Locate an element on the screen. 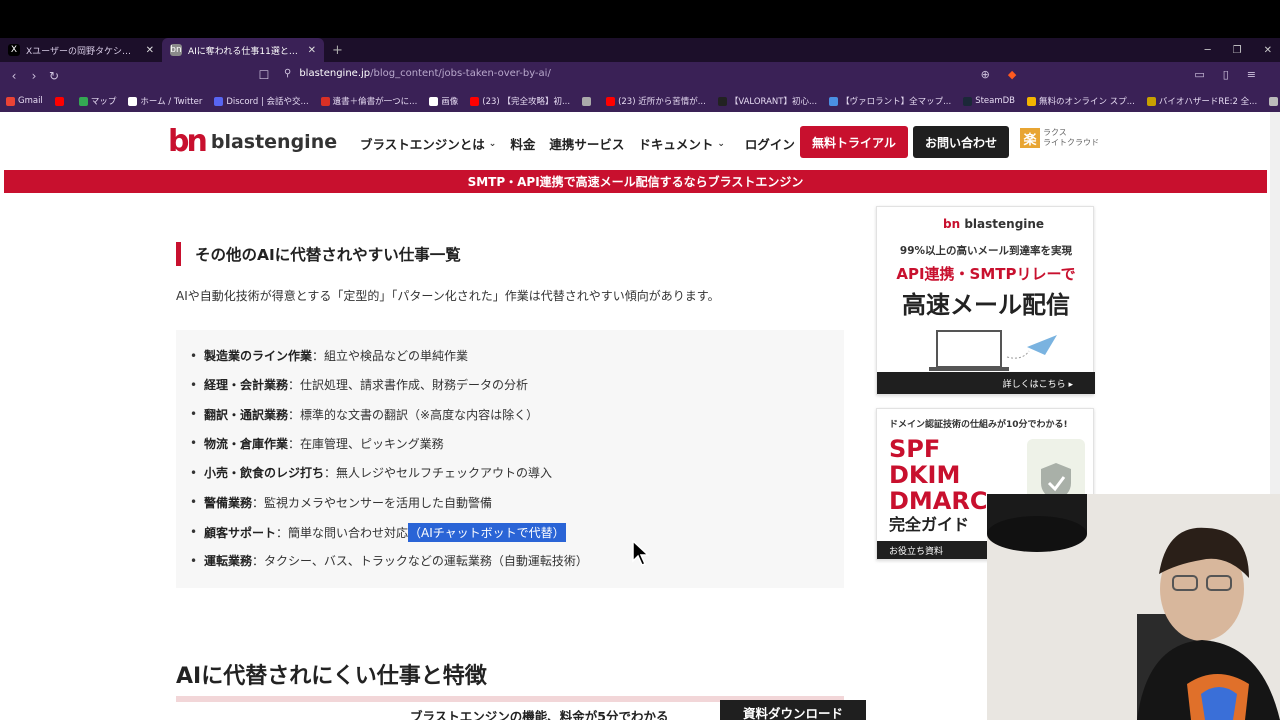 The width and height of the screenshot is (1280, 720). bookmark-item: ツイッチ関連 is located at coordinates (1274, 101).